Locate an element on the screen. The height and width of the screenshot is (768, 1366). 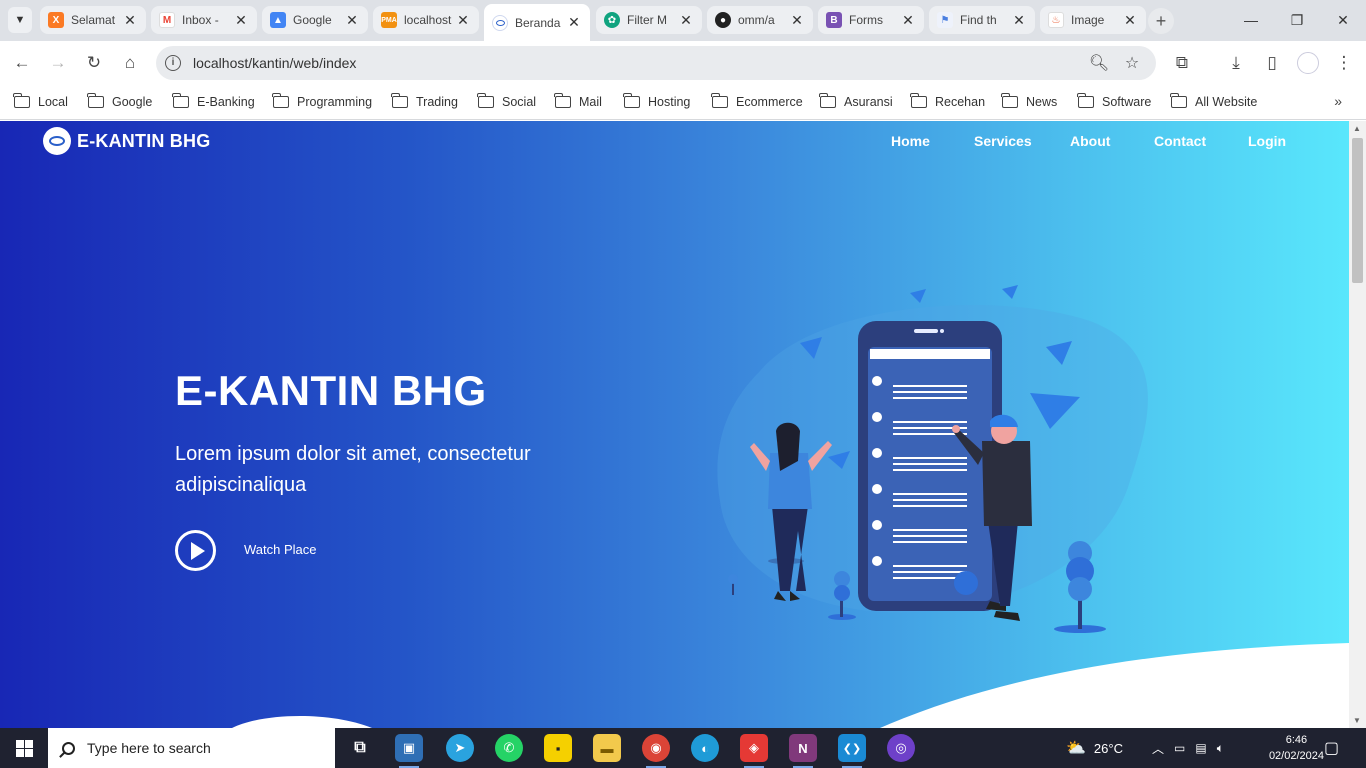
nav-home: Home is located at coordinates (910, 141).